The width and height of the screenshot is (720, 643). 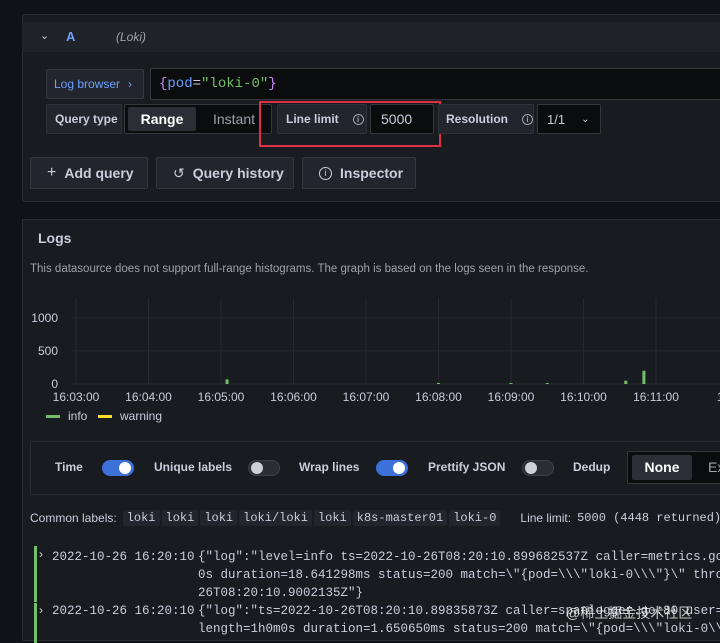 I want to click on query-letter: A, so click(x=70, y=36).